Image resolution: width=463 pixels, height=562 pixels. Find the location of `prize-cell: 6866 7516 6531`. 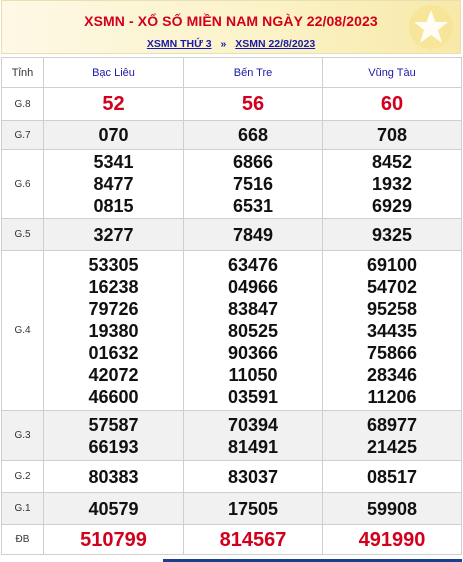

prize-cell: 6866 7516 6531 is located at coordinates (253, 184).